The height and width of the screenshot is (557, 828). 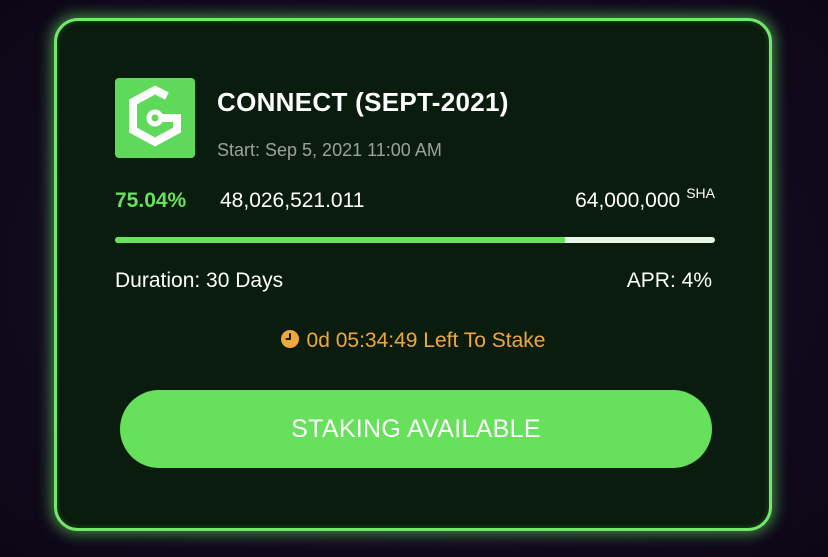 I want to click on pool-apr: APR: 4%, so click(x=669, y=280).